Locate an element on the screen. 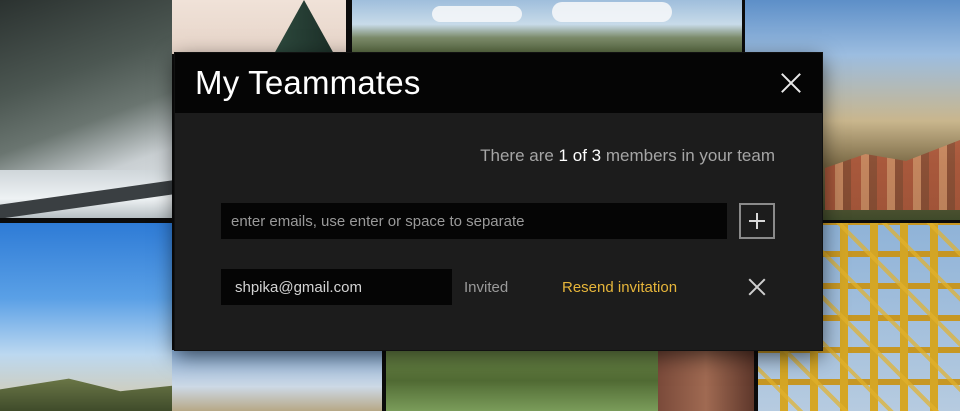 The height and width of the screenshot is (411, 960). dialog-title: My Teammates is located at coordinates (308, 82).